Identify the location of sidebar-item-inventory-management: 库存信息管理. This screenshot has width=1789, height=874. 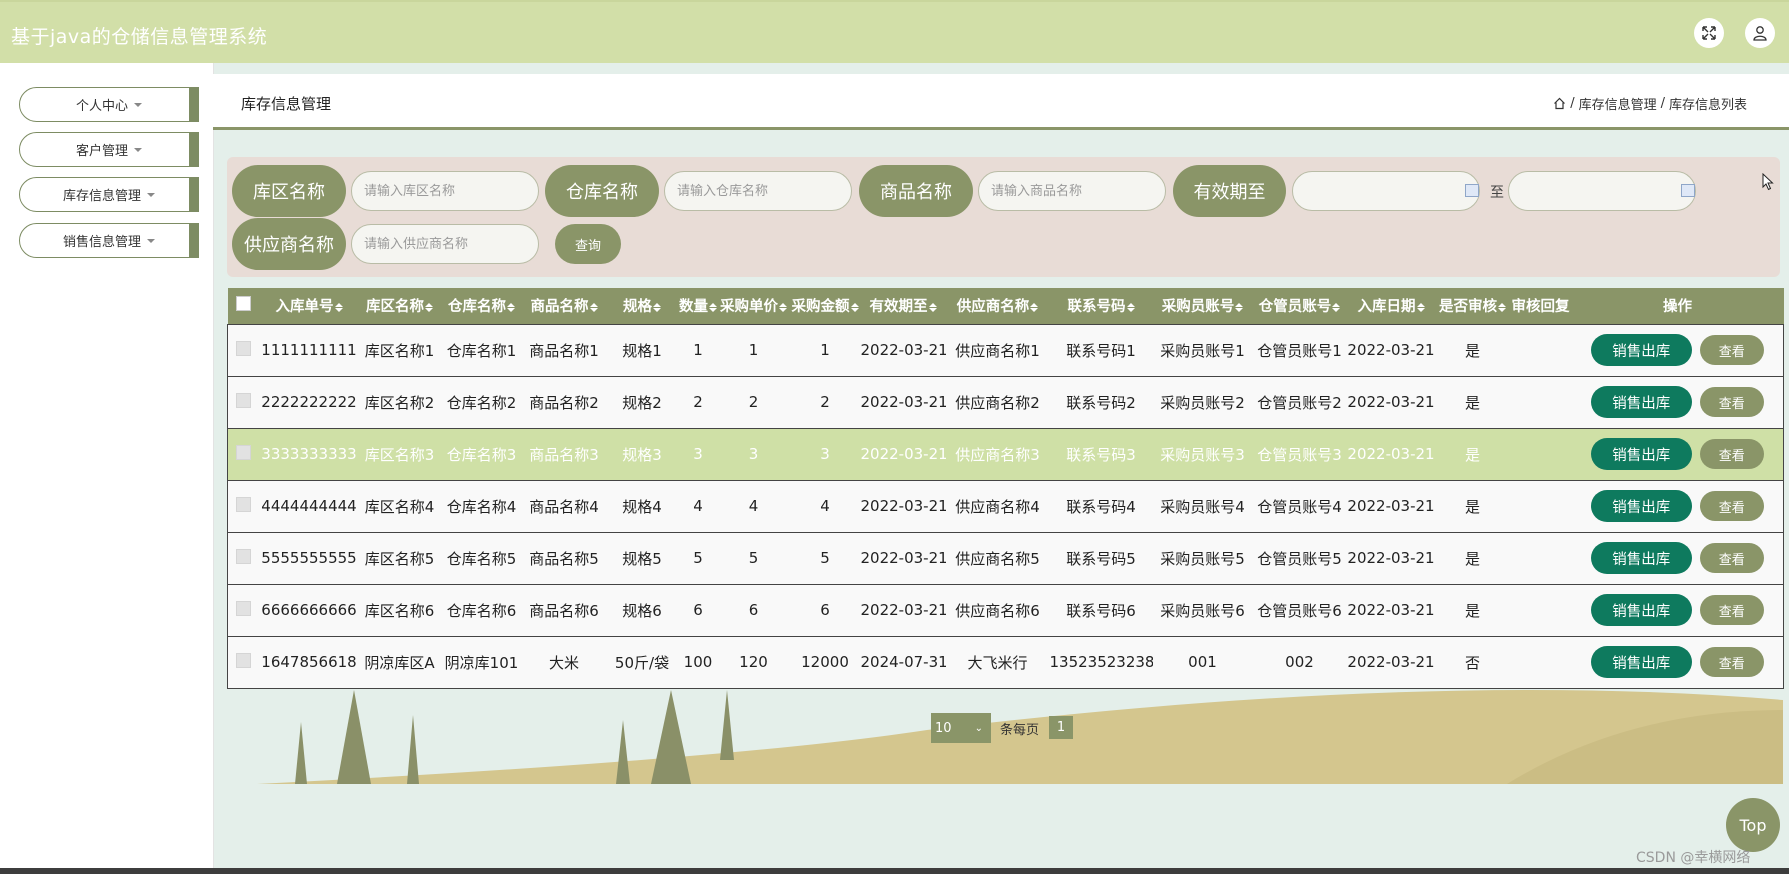
(109, 194).